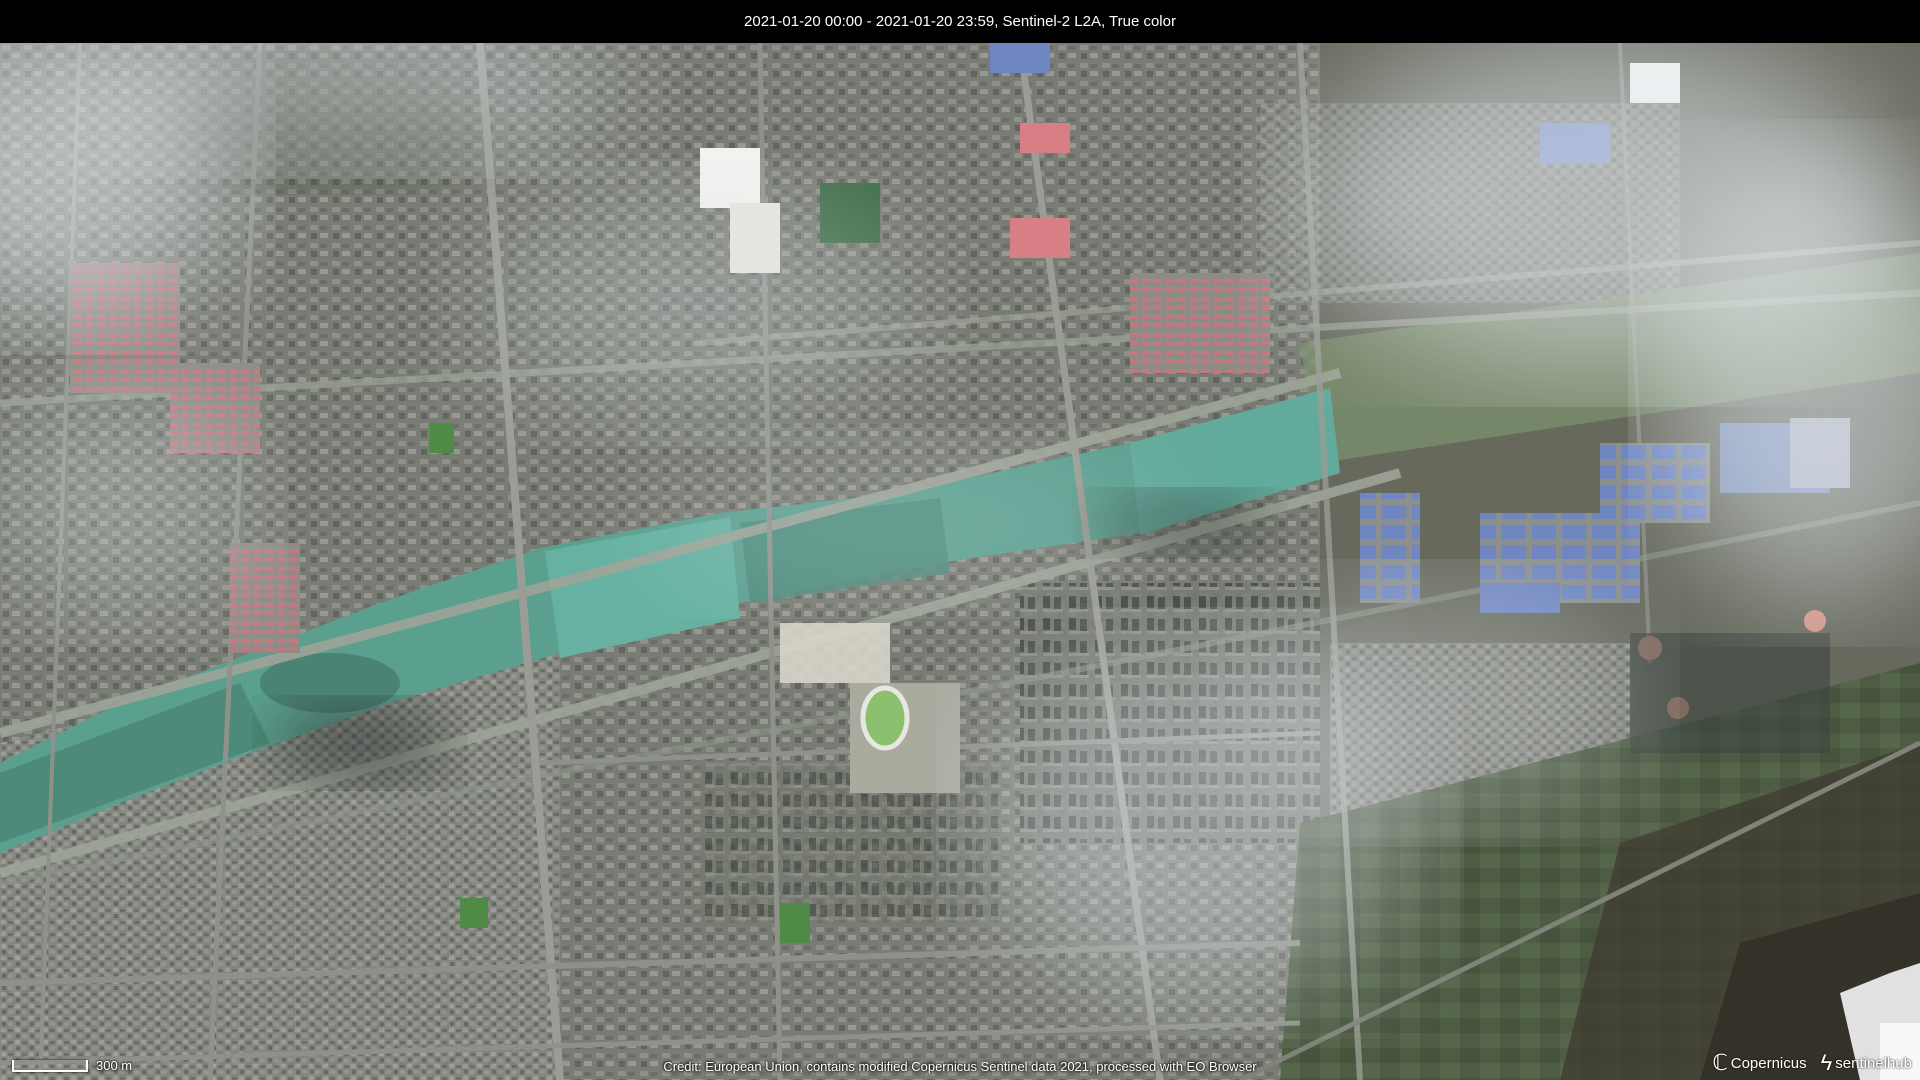 The width and height of the screenshot is (1920, 1080). Describe the element at coordinates (1826, 1062) in the screenshot. I see `sentinelhub-bolt-icon: ϟ` at that location.